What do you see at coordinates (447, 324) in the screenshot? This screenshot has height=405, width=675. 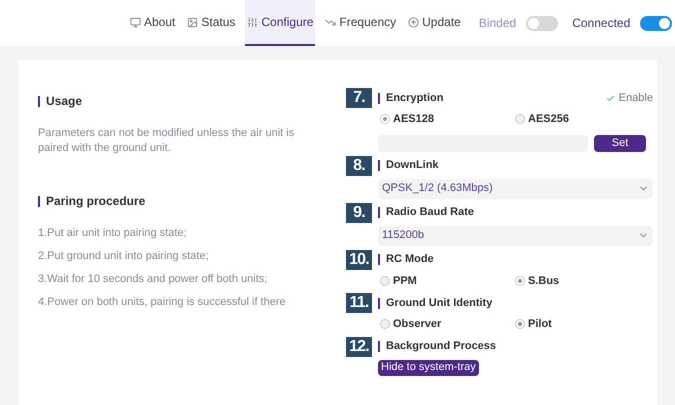 I see `radio-option: Observer` at bounding box center [447, 324].